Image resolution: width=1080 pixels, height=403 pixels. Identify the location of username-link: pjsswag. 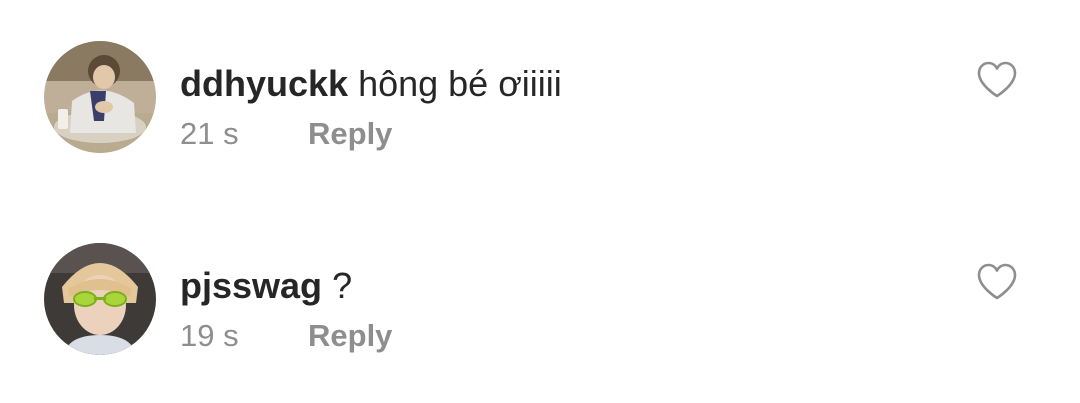
(251, 285).